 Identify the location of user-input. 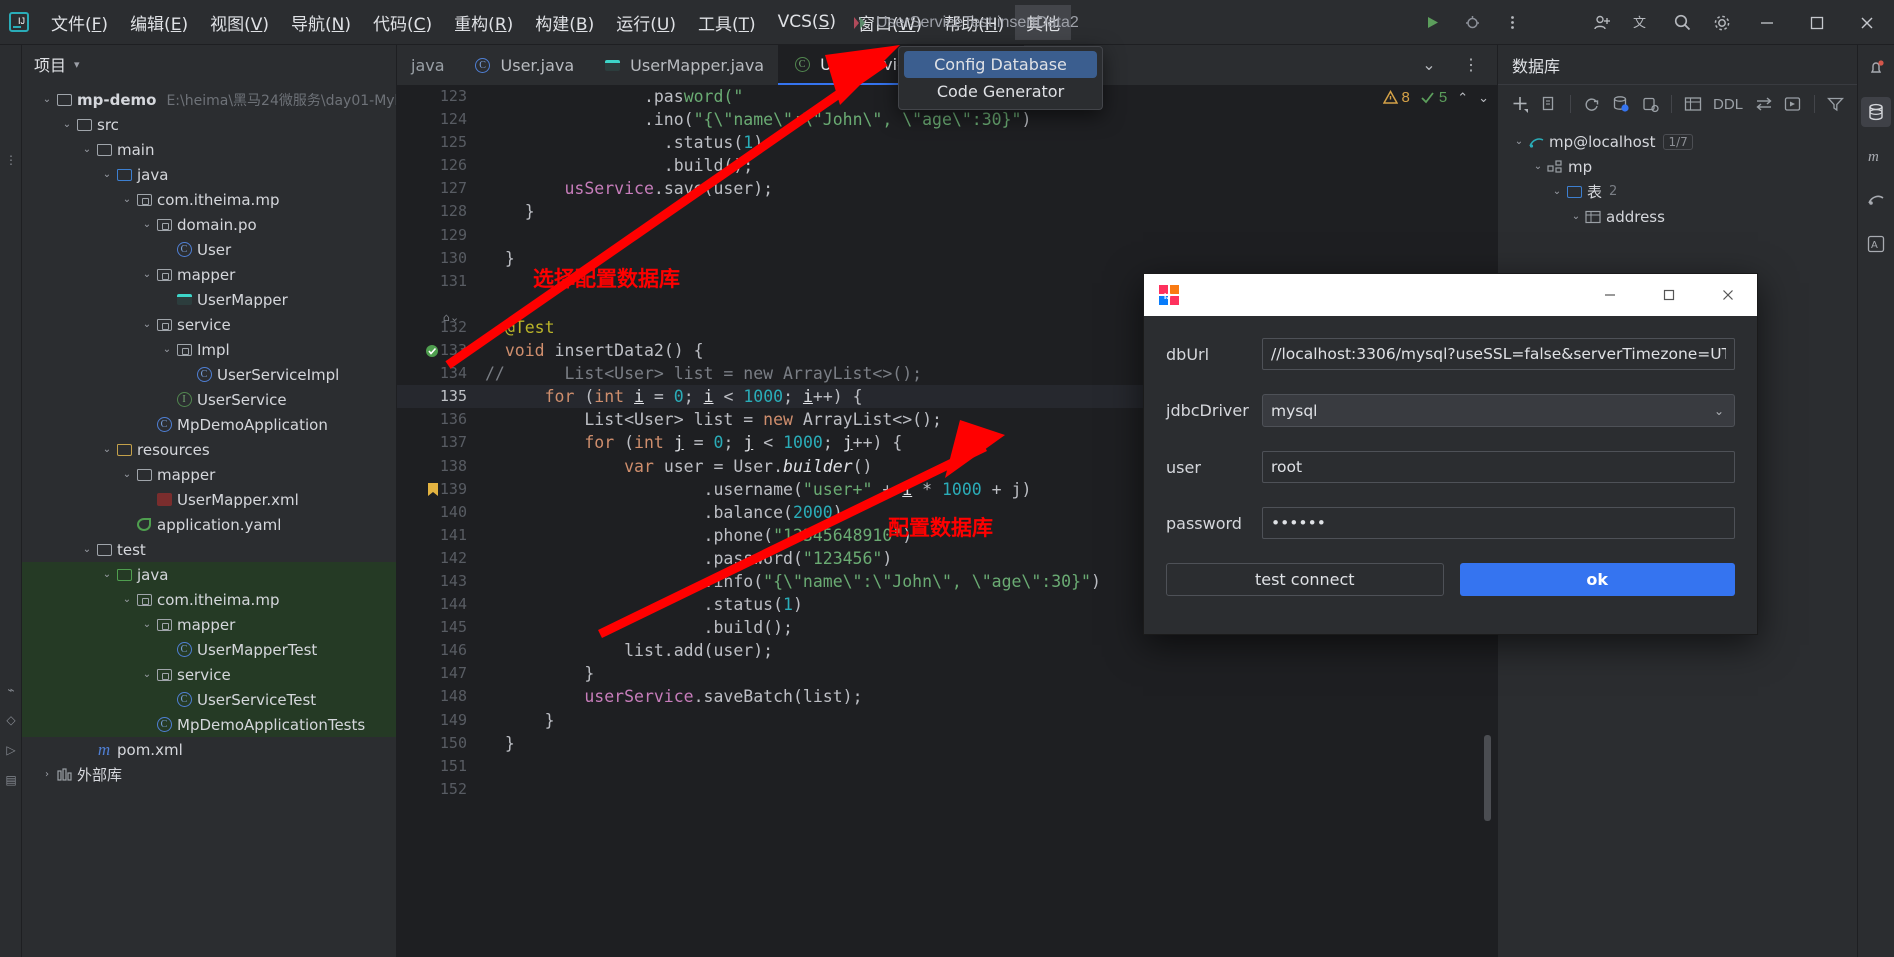
(1498, 467).